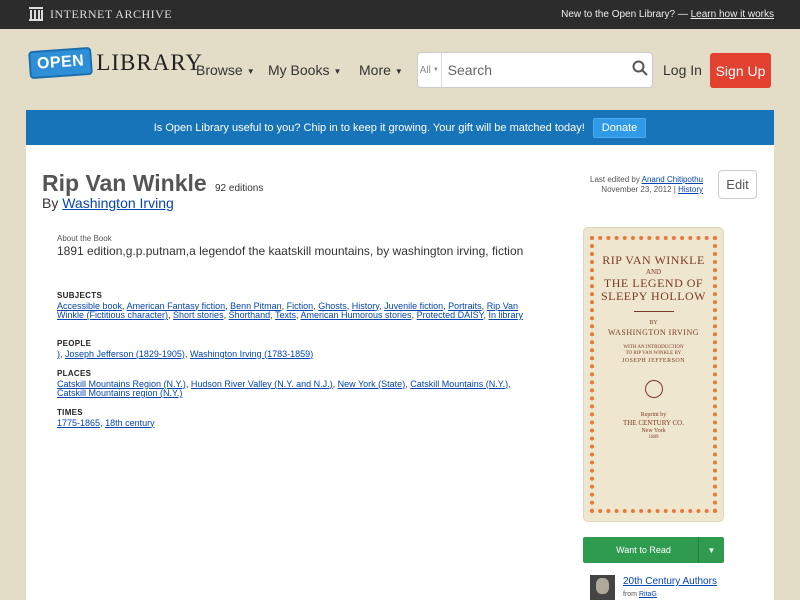 Image resolution: width=800 pixels, height=600 pixels. I want to click on search-button, so click(640, 70).